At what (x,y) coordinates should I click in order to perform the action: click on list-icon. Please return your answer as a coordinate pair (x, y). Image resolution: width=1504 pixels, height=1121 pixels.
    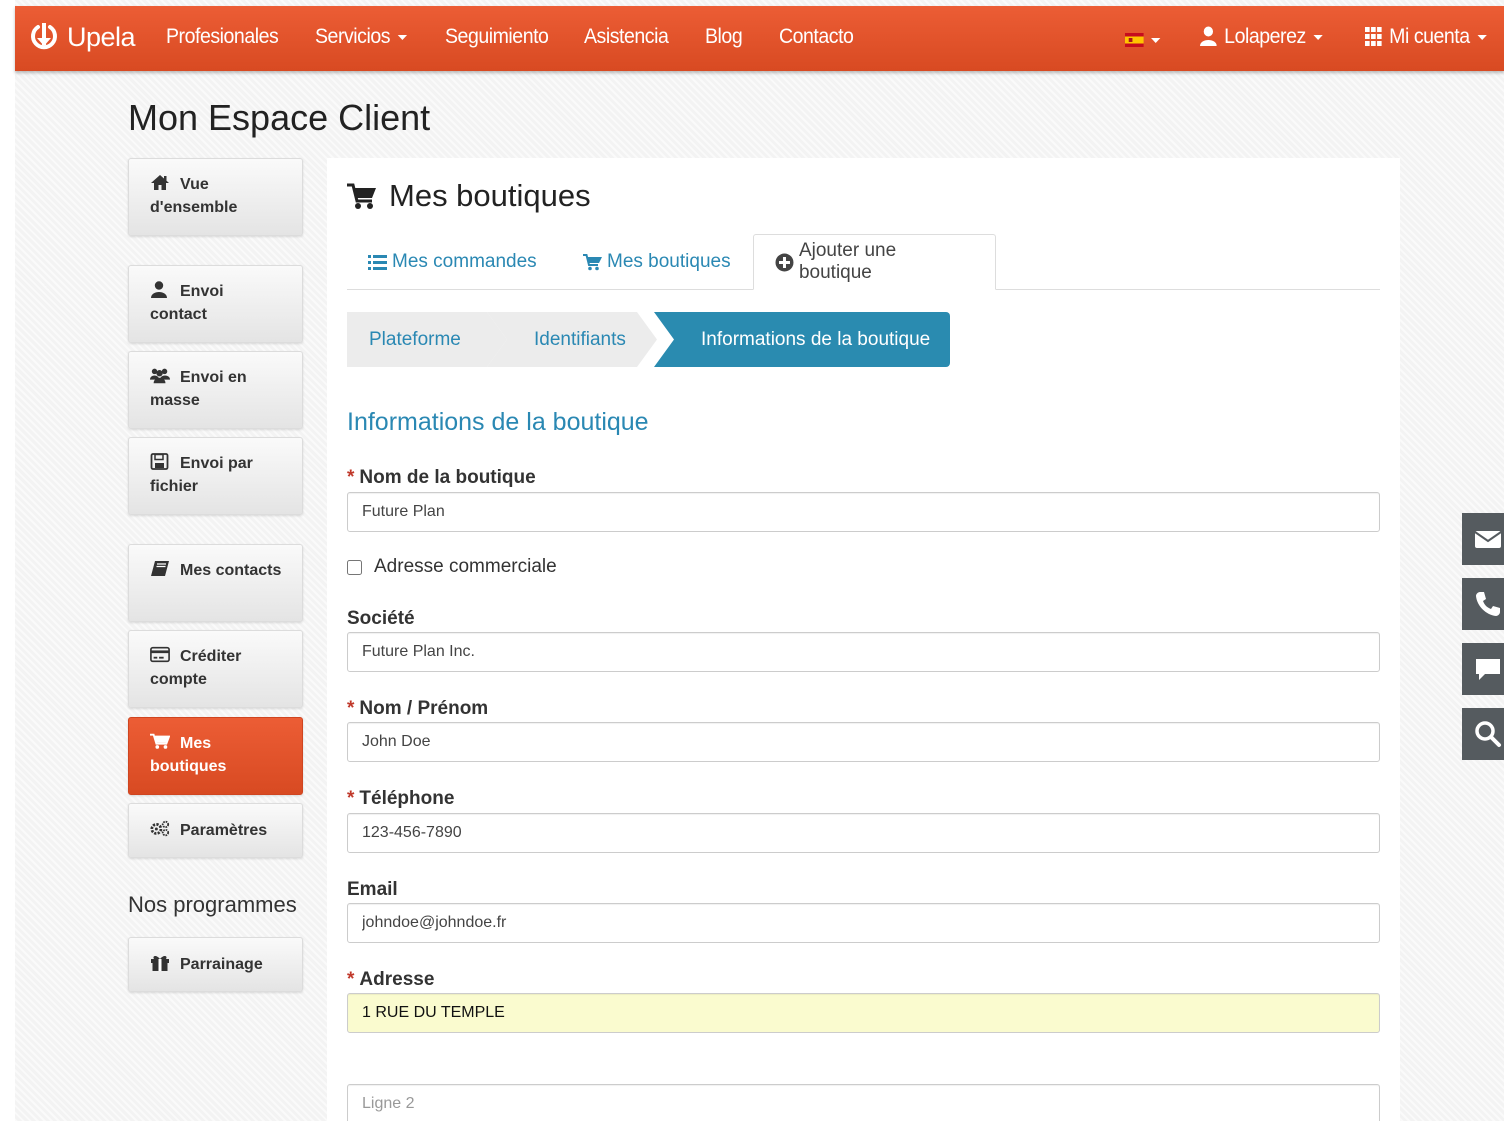
    Looking at the image, I should click on (377, 262).